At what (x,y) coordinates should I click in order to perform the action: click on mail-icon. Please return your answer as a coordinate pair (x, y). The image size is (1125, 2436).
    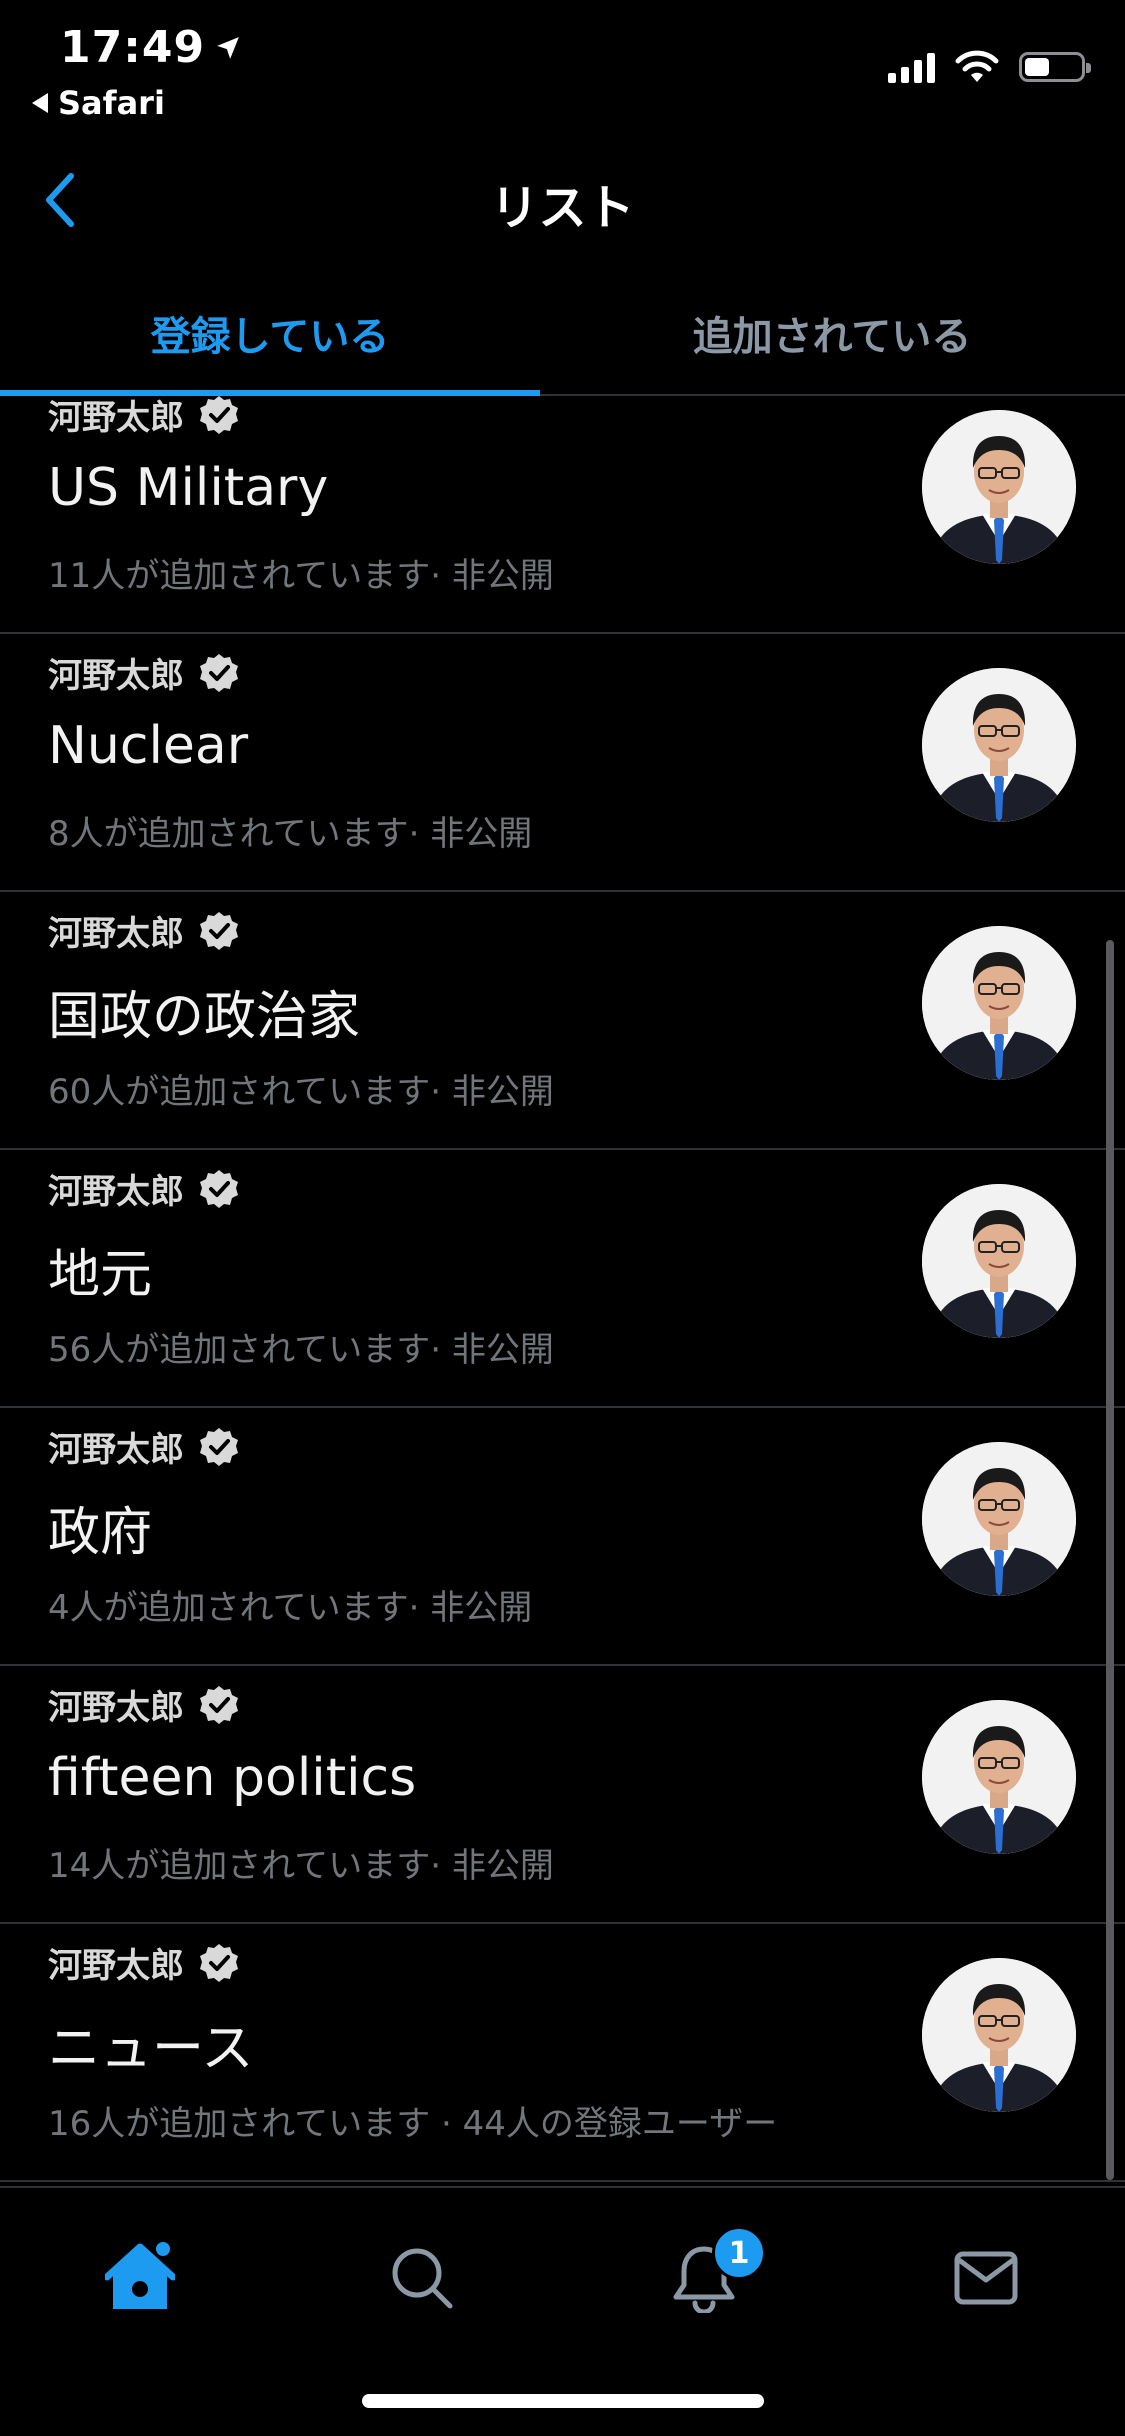
    Looking at the image, I should click on (986, 2278).